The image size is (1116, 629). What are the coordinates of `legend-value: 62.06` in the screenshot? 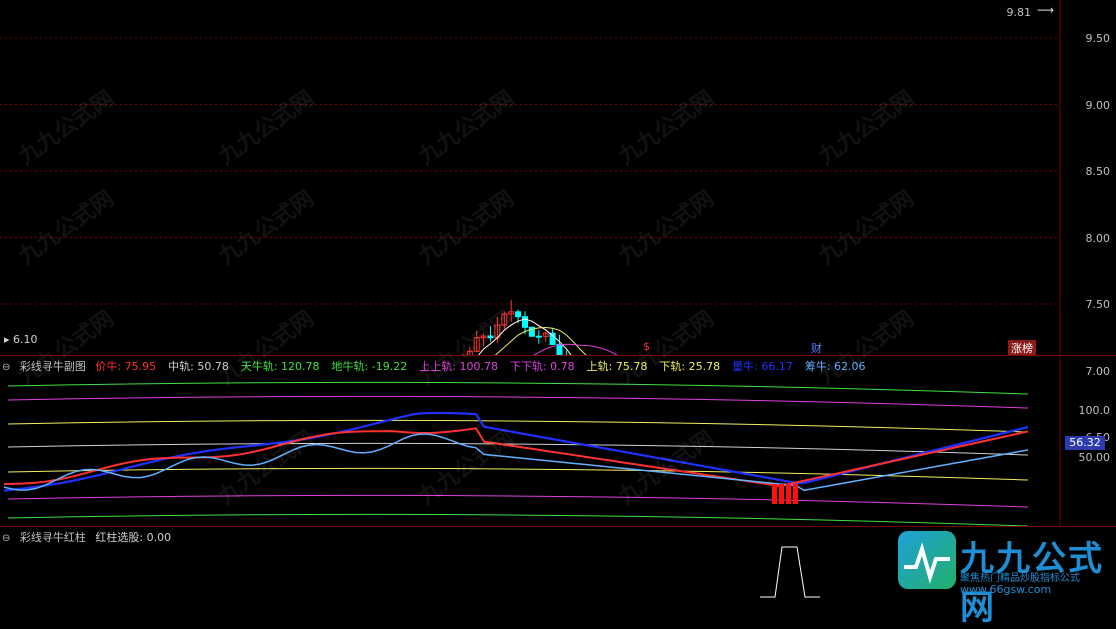 It's located at (848, 366).